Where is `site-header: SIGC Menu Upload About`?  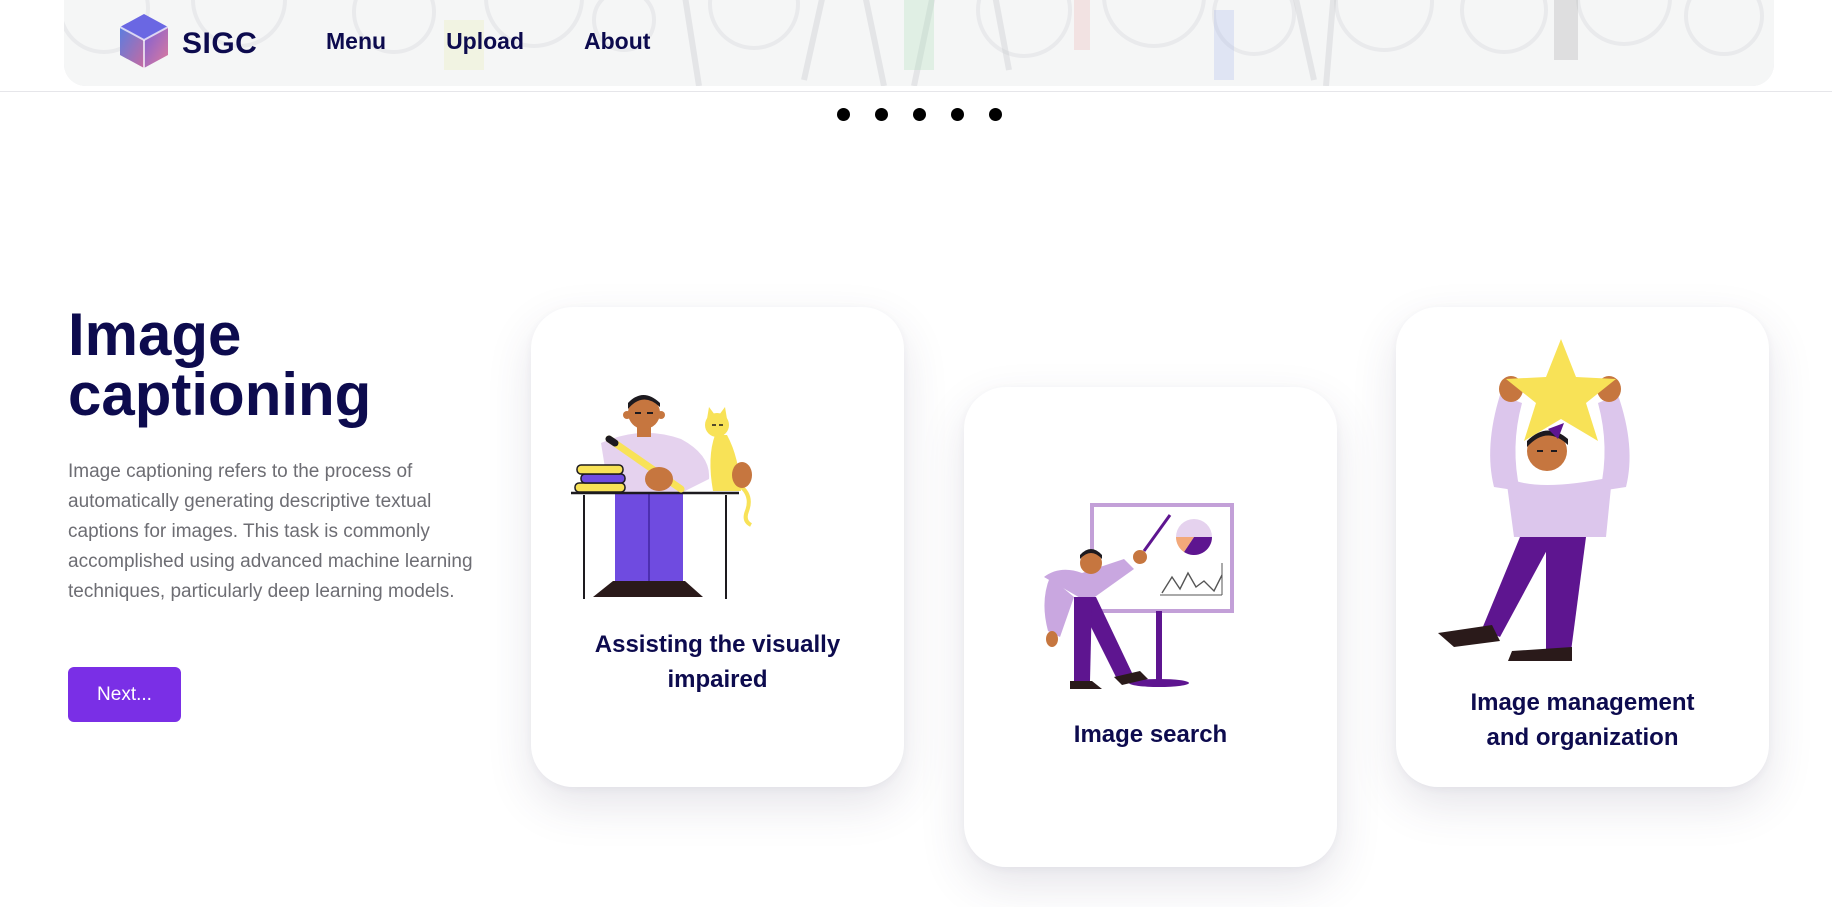 site-header: SIGC Menu Upload About is located at coordinates (916, 46).